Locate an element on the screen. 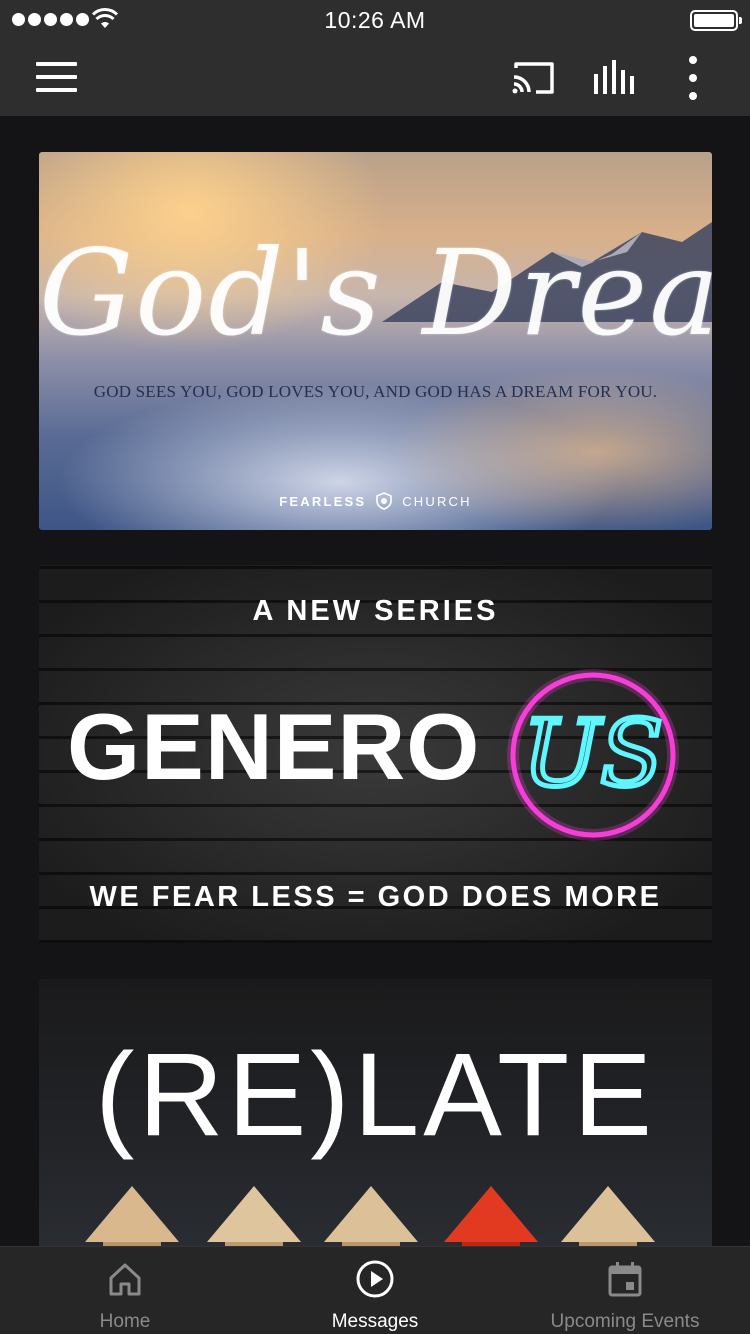 The height and width of the screenshot is (1334, 750). neon-us-sign: US is located at coordinates (593, 755).